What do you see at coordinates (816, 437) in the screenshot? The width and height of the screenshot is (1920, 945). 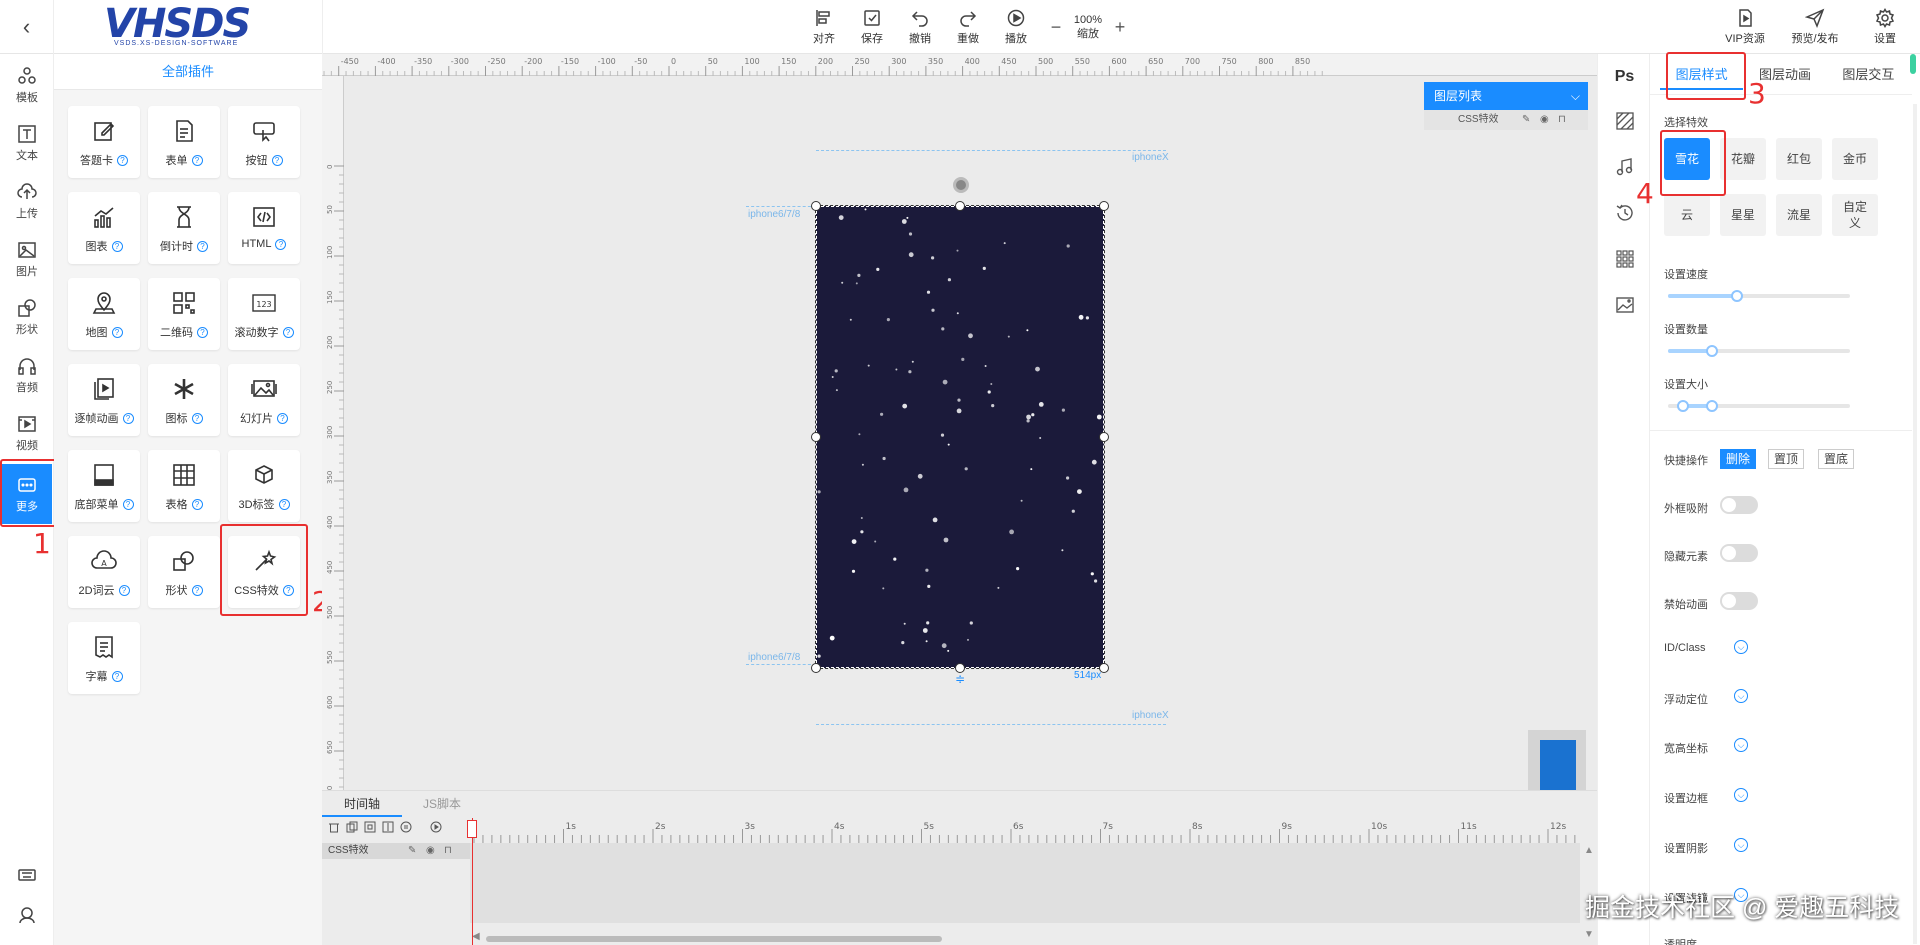 I see `resize-handle-left` at bounding box center [816, 437].